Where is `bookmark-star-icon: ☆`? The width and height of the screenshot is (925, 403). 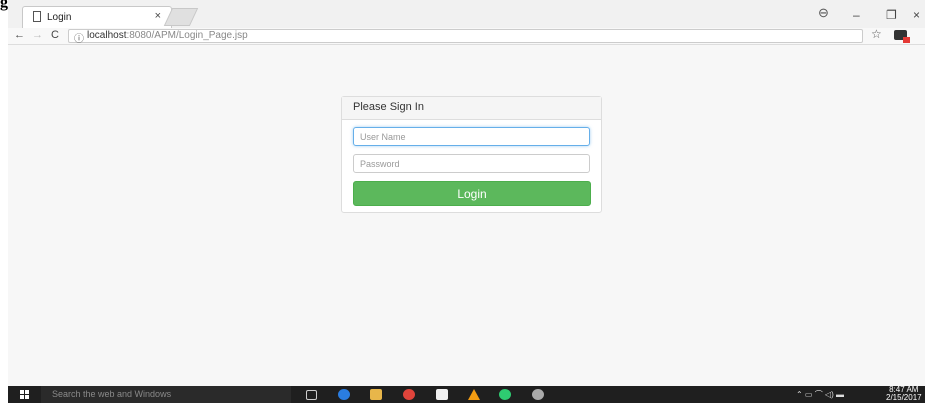 bookmark-star-icon: ☆ is located at coordinates (876, 34).